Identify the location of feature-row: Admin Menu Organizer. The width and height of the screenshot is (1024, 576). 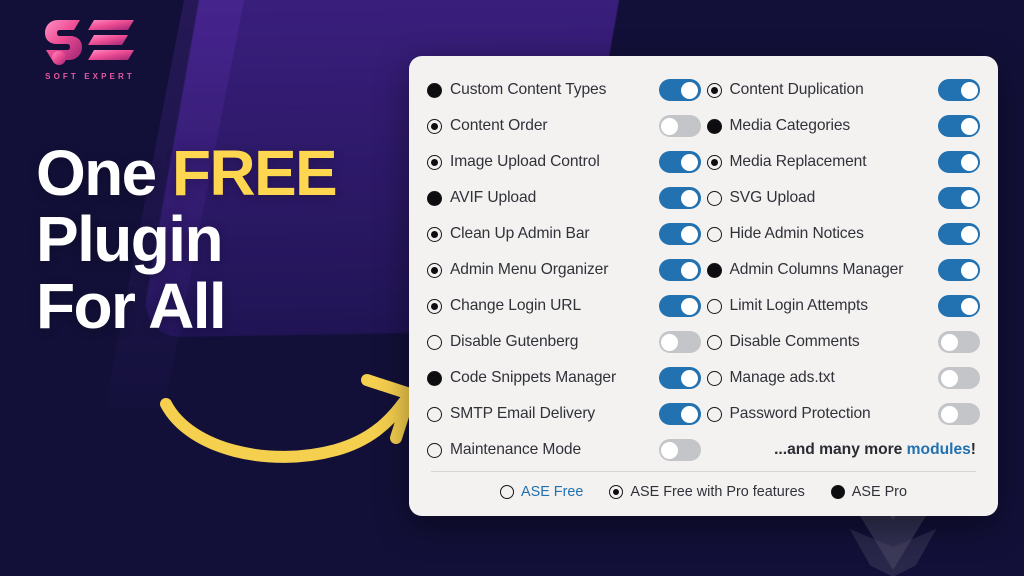
(564, 270).